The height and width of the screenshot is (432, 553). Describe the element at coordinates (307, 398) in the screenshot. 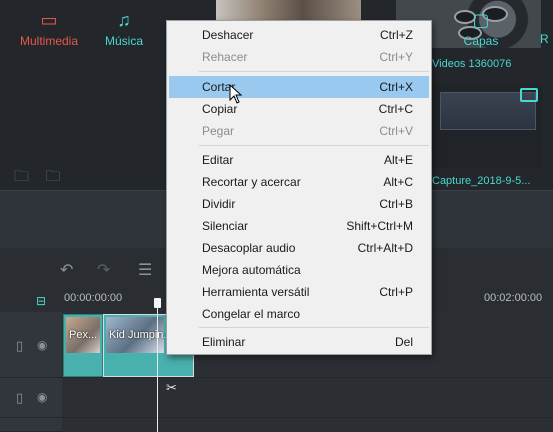

I see `overlay-track` at that location.